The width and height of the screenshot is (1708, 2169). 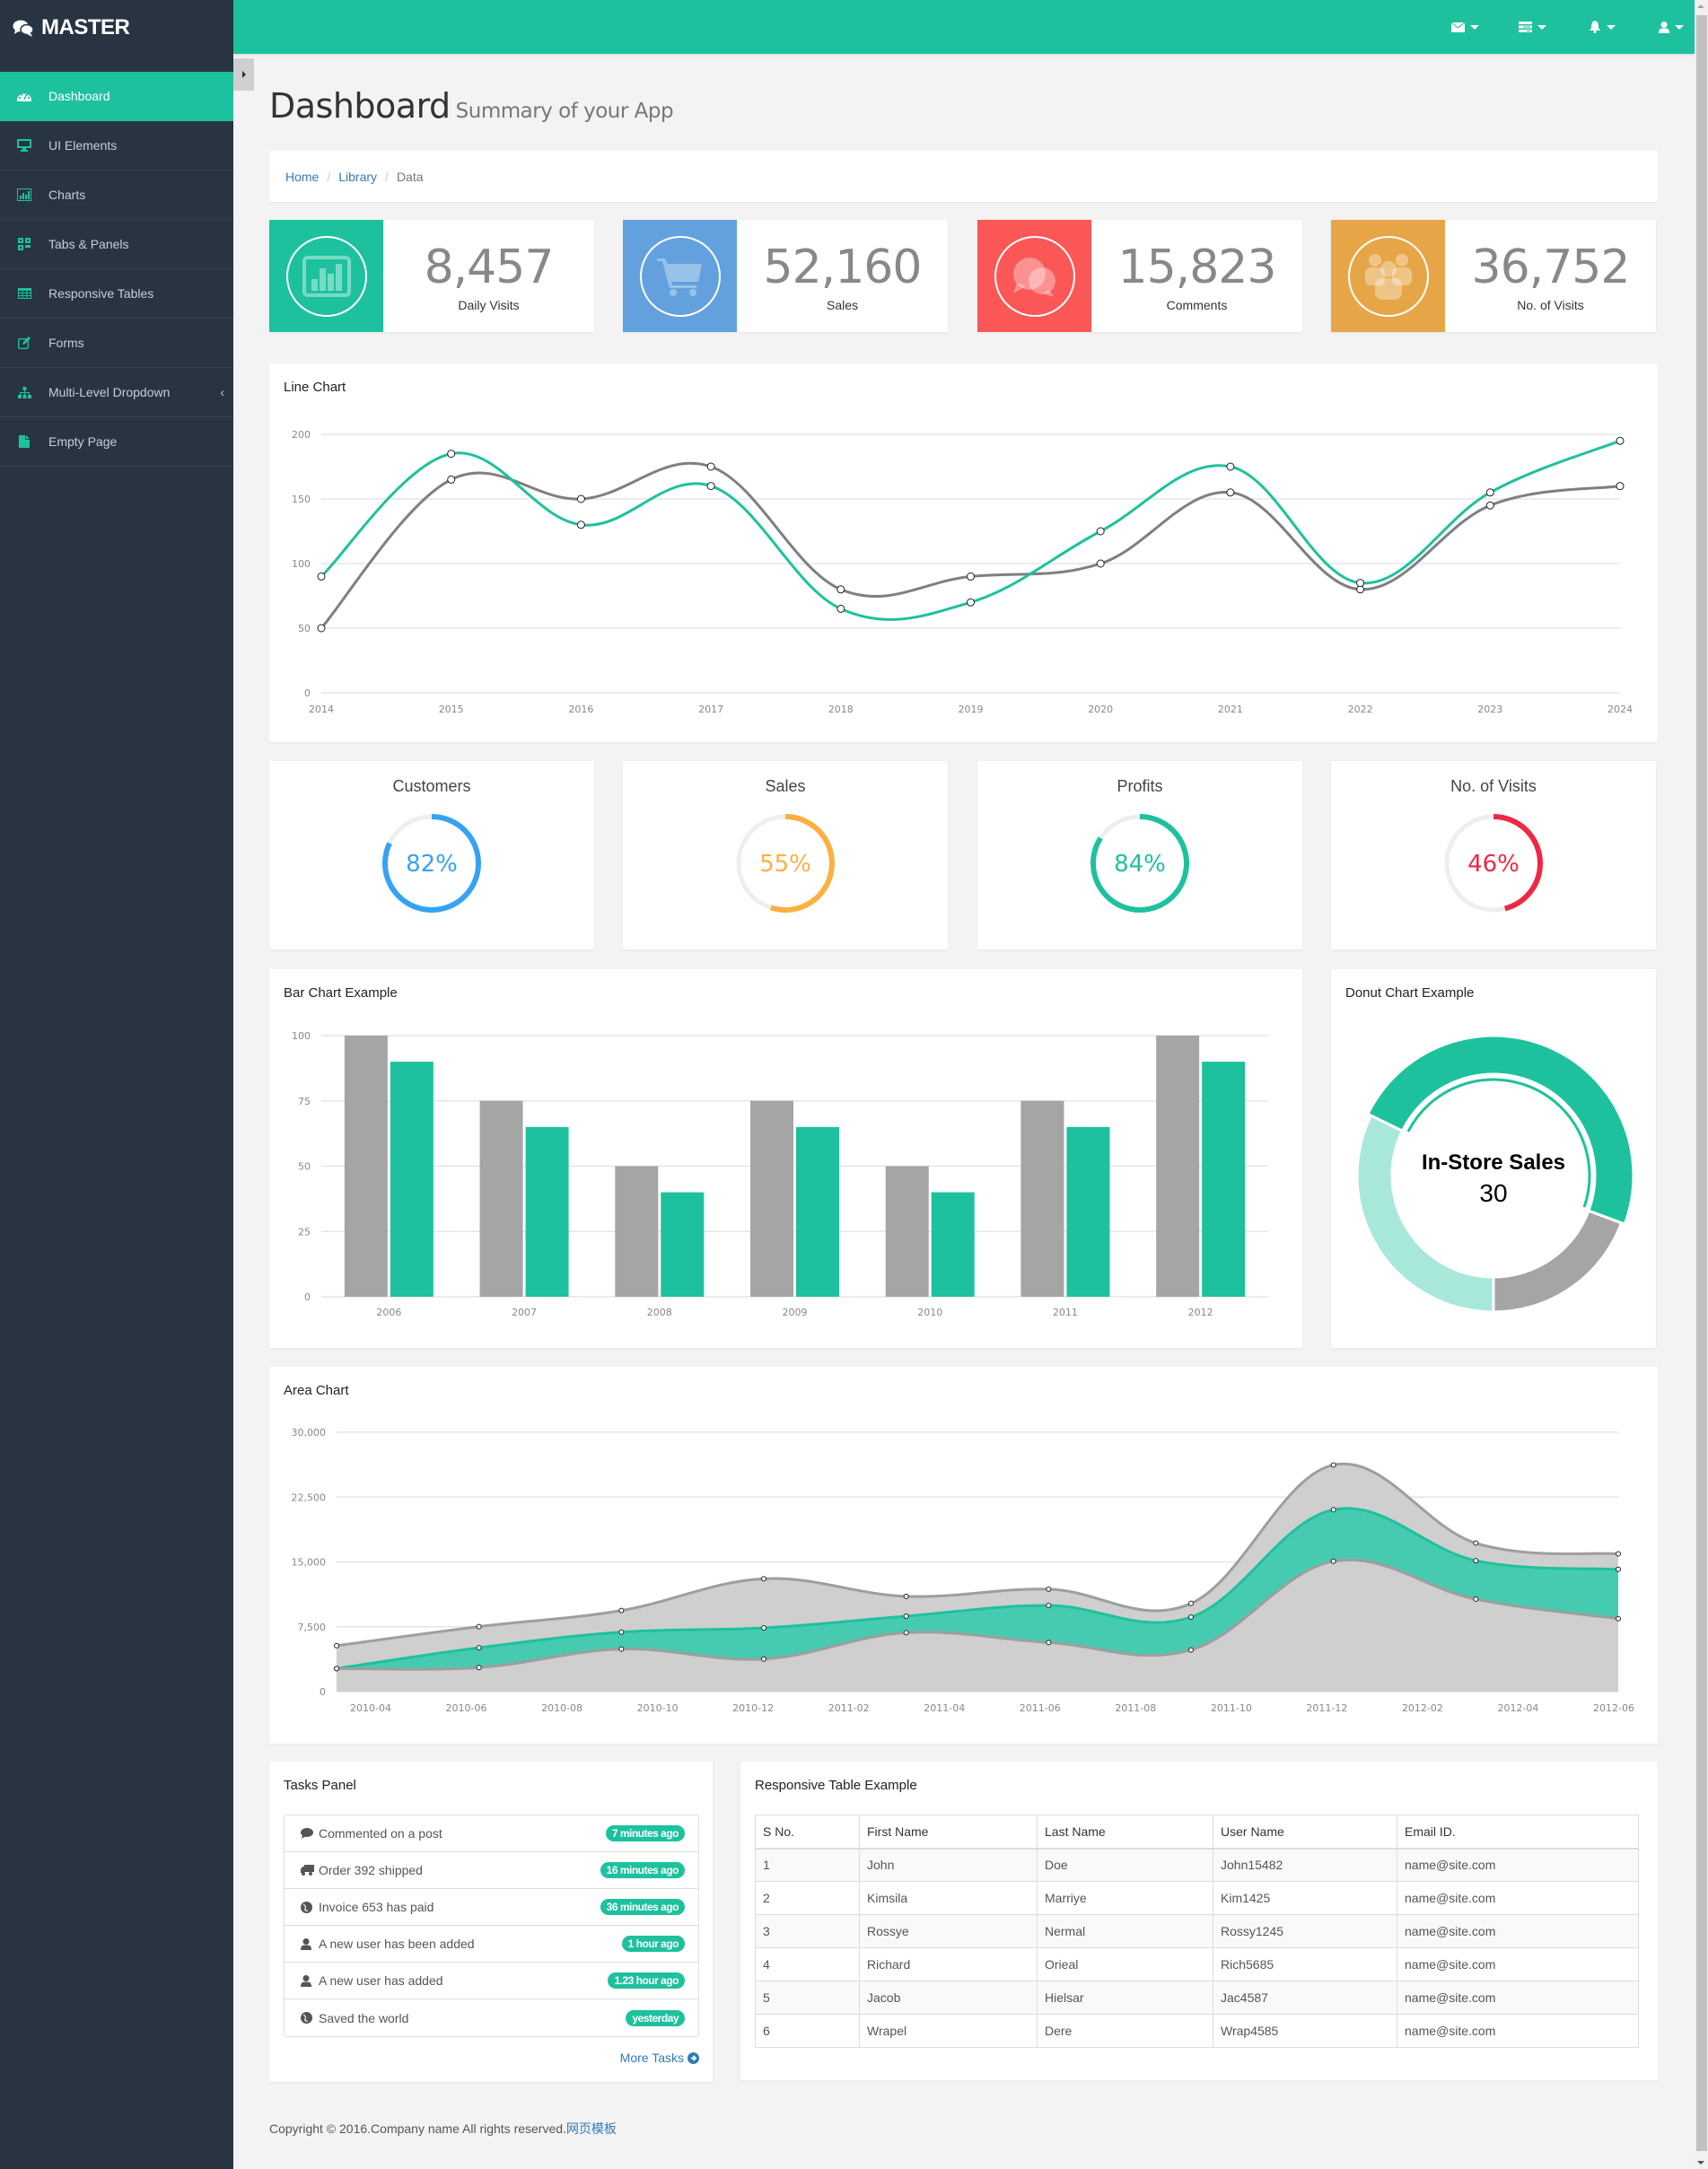 What do you see at coordinates (1305, 1964) in the screenshot?
I see `table-cell: Rich5685` at bounding box center [1305, 1964].